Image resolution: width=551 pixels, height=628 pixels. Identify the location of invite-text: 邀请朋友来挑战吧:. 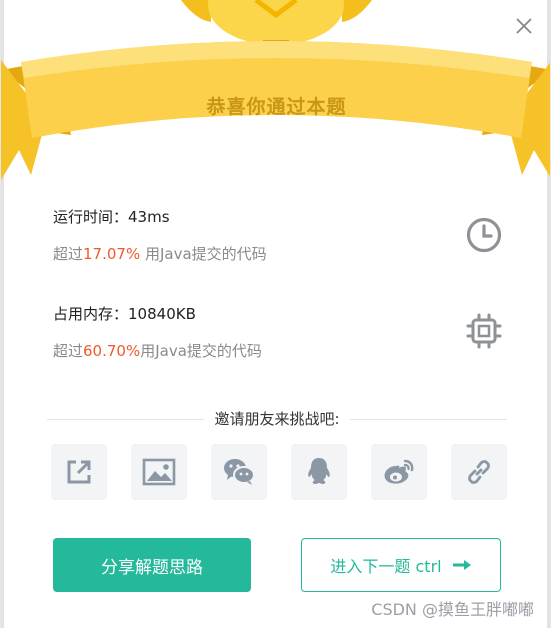
(277, 419).